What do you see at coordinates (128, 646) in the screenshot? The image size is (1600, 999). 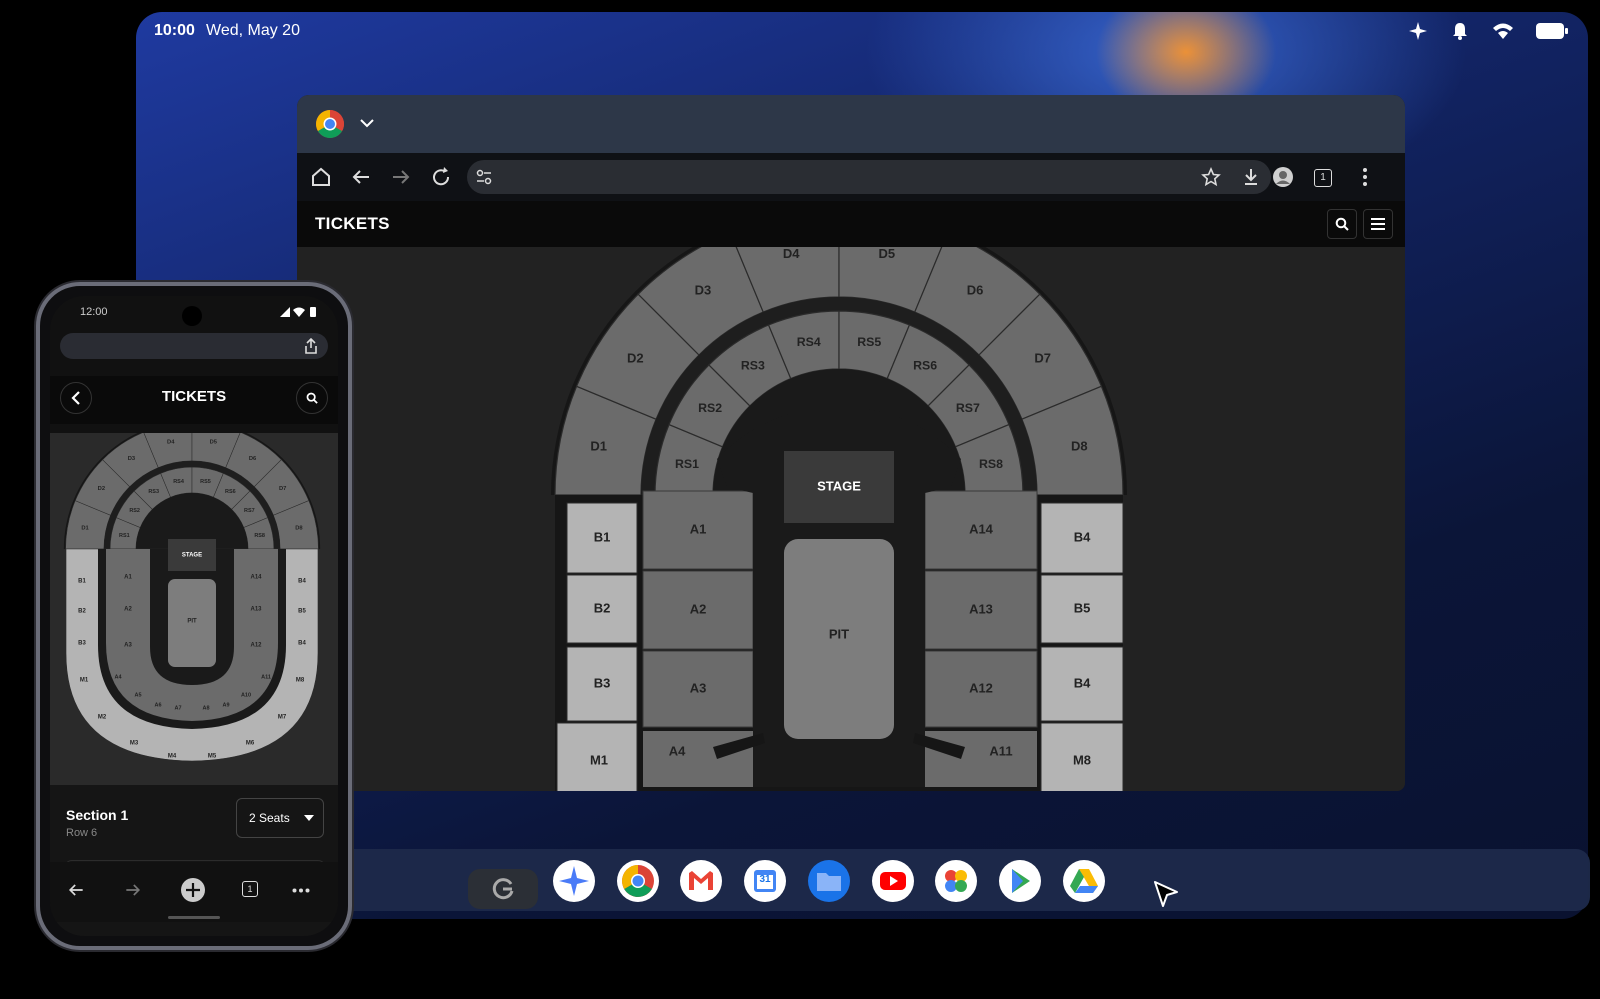 I see `section-label-text: A3` at bounding box center [128, 646].